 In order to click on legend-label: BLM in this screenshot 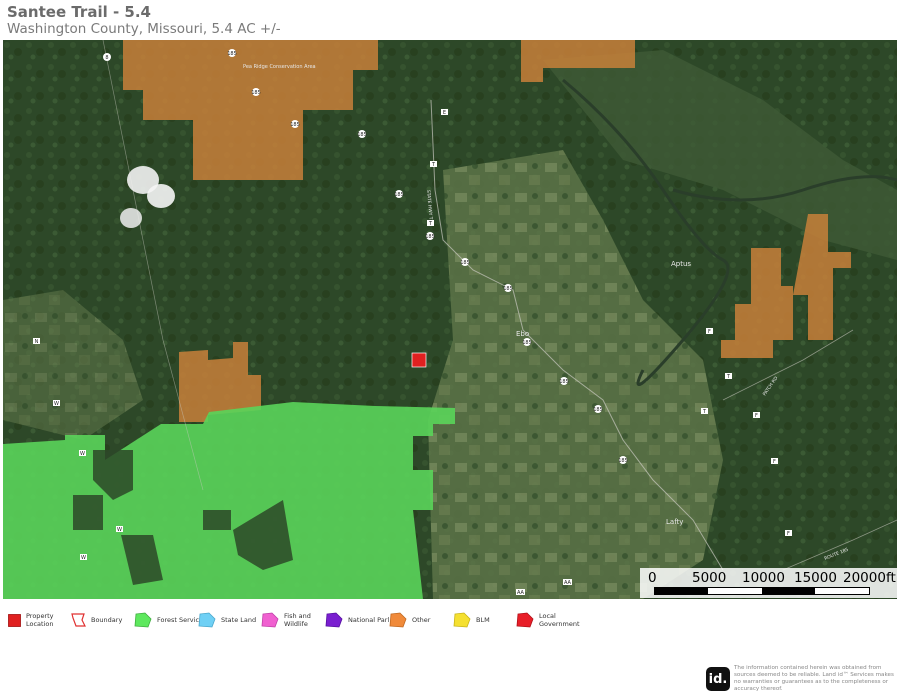, I will do `click(483, 620)`.